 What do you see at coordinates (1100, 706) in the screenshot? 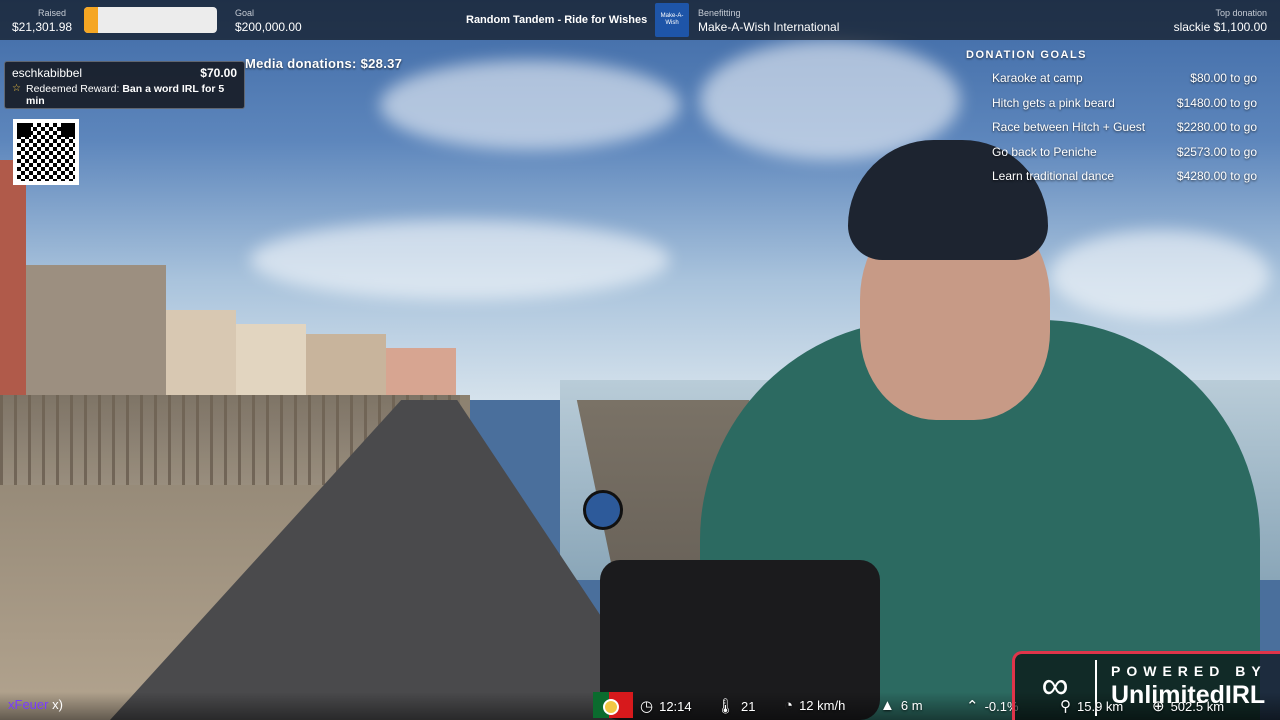
I see `distance-value: 15.9 km` at bounding box center [1100, 706].